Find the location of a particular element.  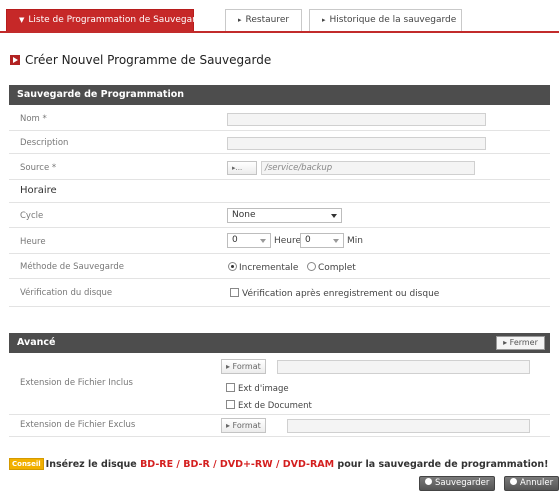

hour-value: 0 is located at coordinates (235, 240).